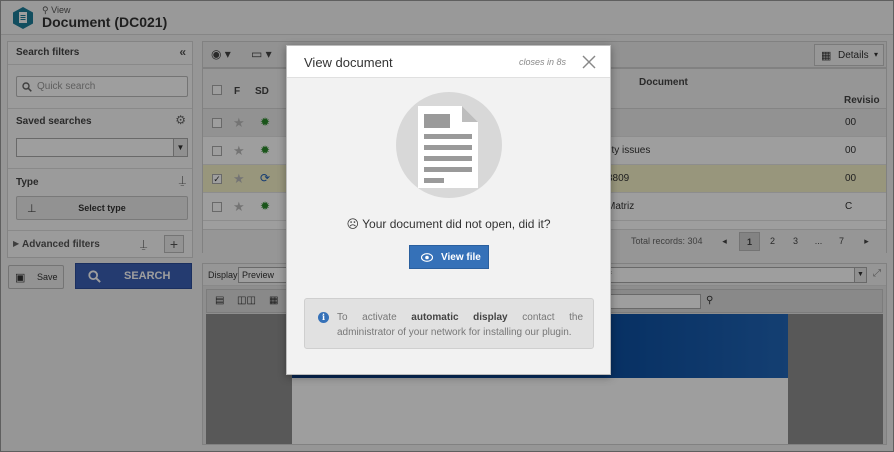  I want to click on sad-face-icon: ☹, so click(352, 224).